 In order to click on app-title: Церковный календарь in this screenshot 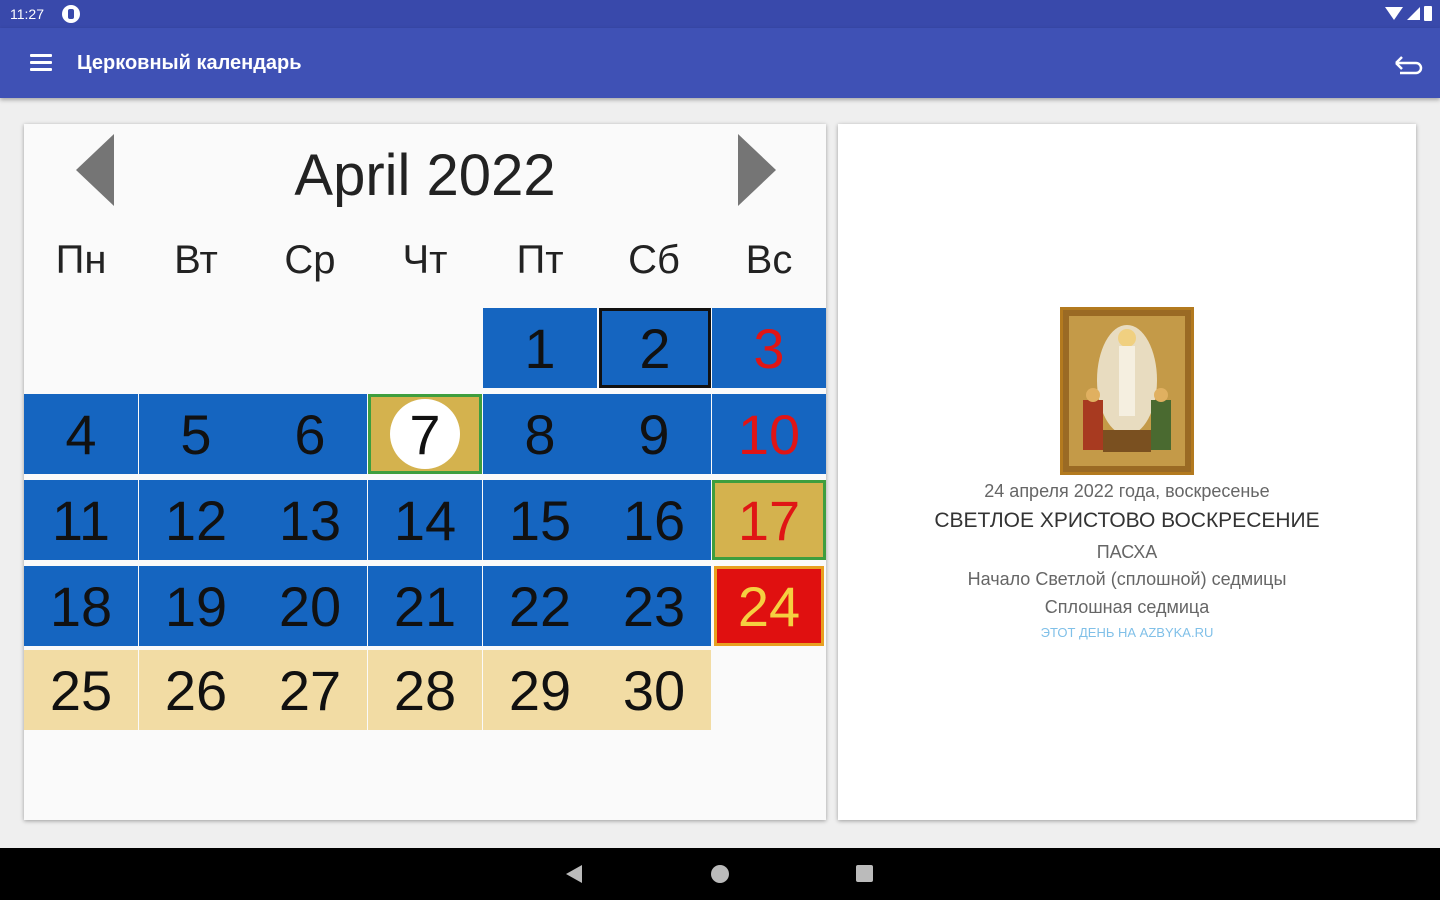, I will do `click(189, 63)`.